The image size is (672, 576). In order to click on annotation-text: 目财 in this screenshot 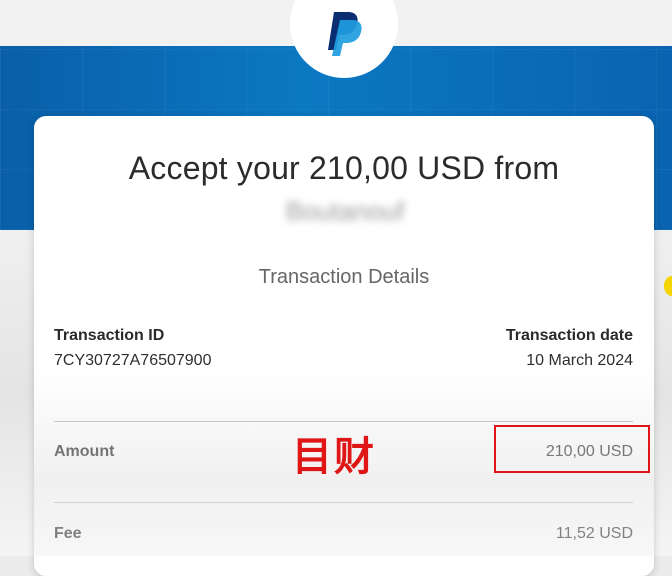, I will do `click(334, 457)`.